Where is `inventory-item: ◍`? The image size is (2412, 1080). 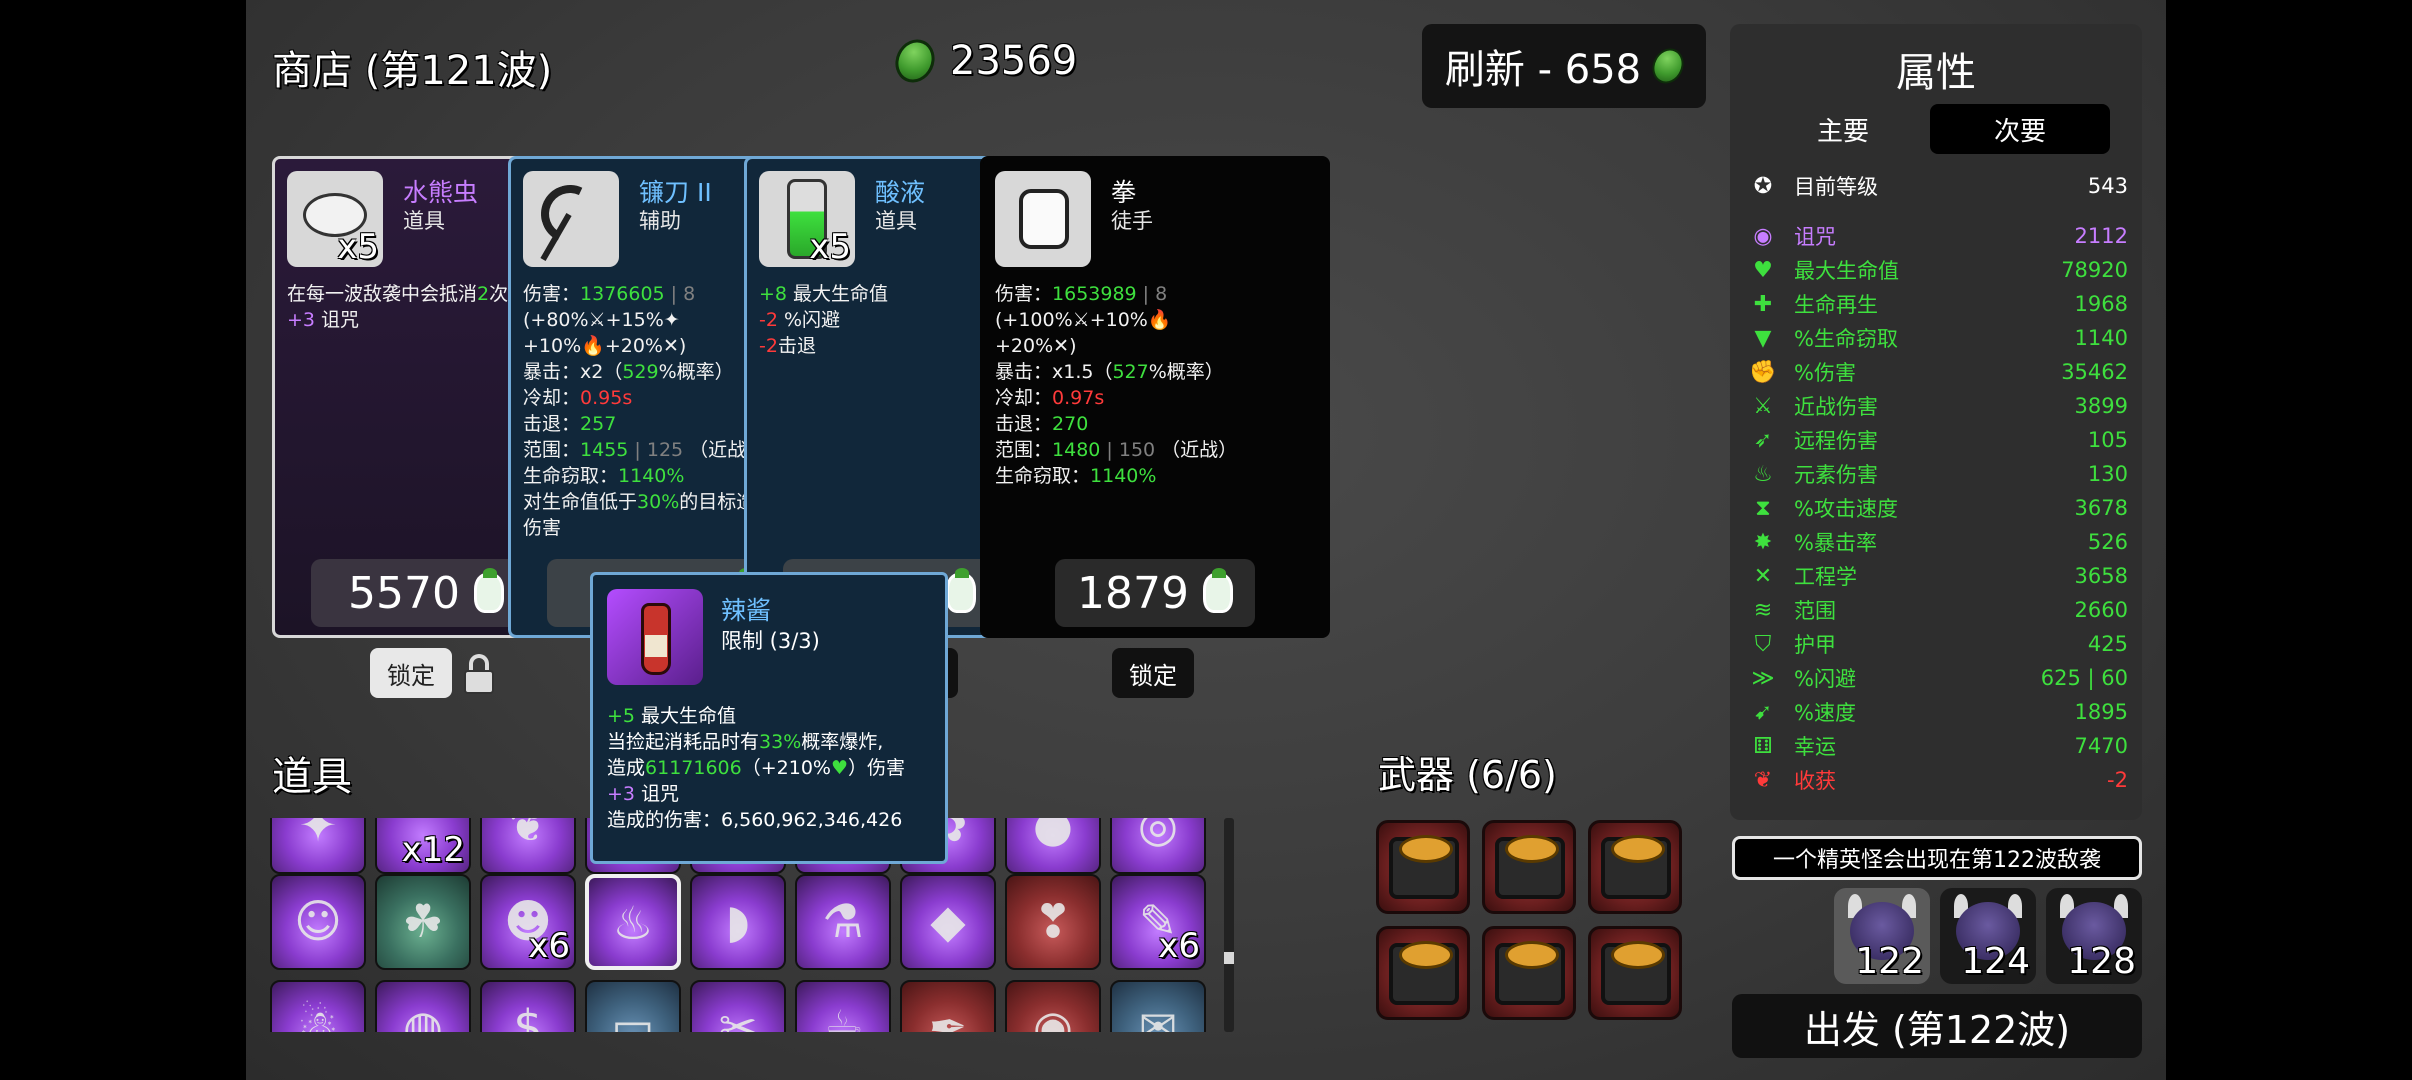
inventory-item: ◍ is located at coordinates (423, 1006).